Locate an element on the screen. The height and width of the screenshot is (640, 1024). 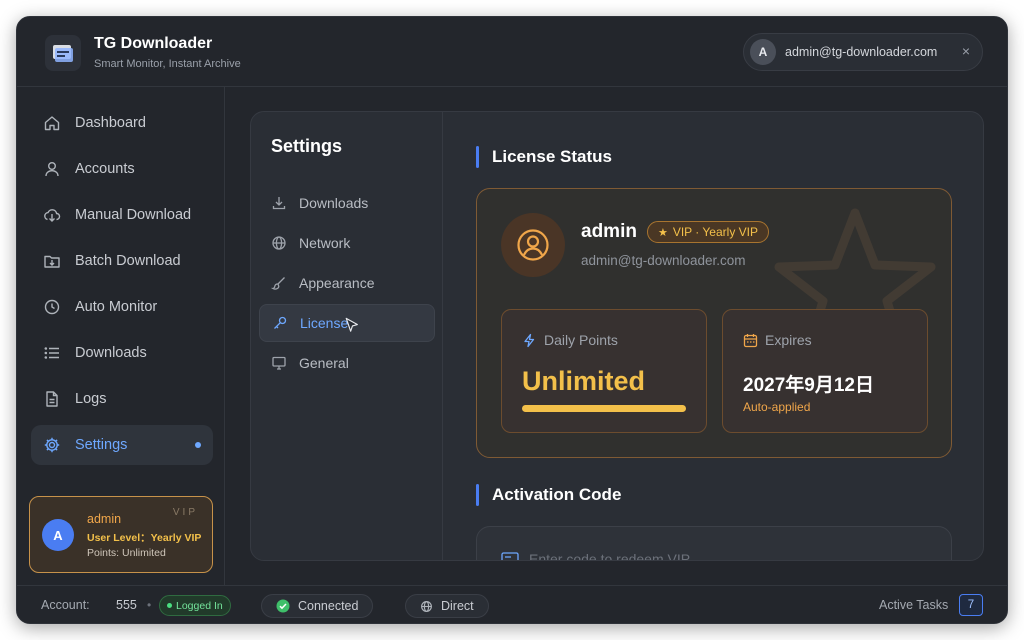
sidebar-item-accounts: Accounts is located at coordinates (122, 169).